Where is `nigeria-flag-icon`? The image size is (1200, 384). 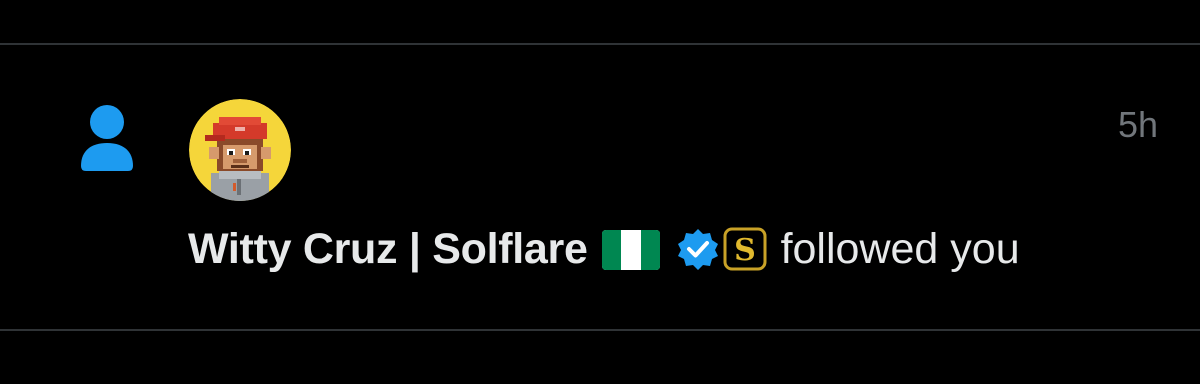
nigeria-flag-icon is located at coordinates (630, 250).